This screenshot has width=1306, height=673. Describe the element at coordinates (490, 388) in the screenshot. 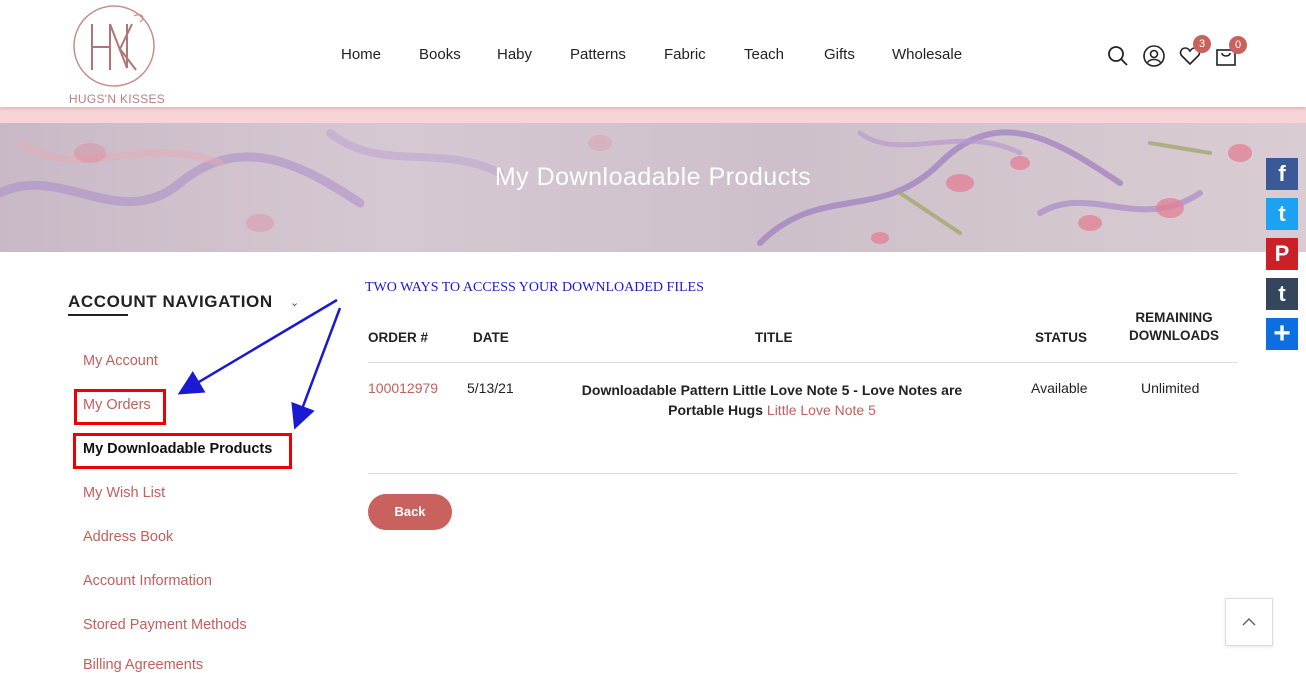

I see `order-date: 5/13/21` at that location.